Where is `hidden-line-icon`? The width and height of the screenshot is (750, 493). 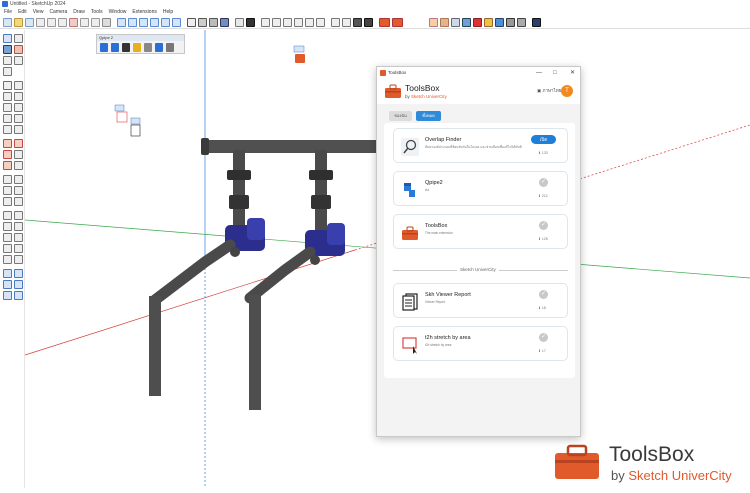 hidden-line-icon is located at coordinates (213, 22).